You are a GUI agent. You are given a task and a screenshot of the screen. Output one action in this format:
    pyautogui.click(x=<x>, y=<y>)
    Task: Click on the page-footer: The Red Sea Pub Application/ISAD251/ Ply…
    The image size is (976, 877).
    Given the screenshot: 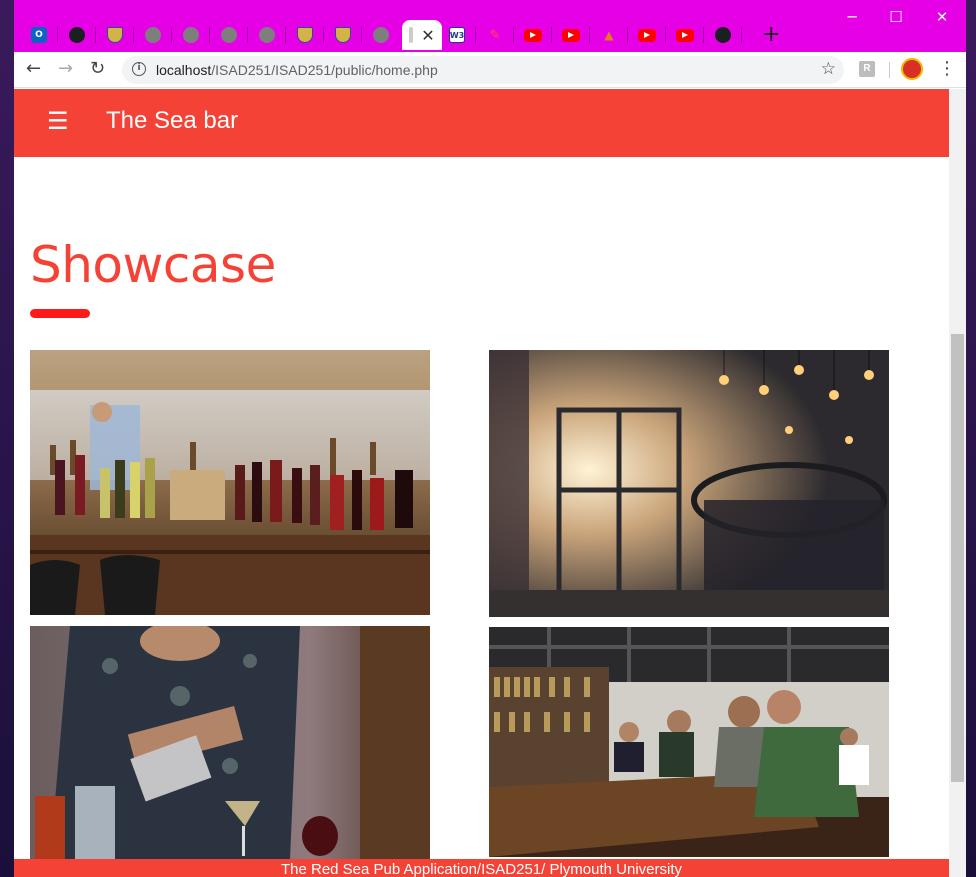 What is the action you would take?
    pyautogui.click(x=481, y=868)
    